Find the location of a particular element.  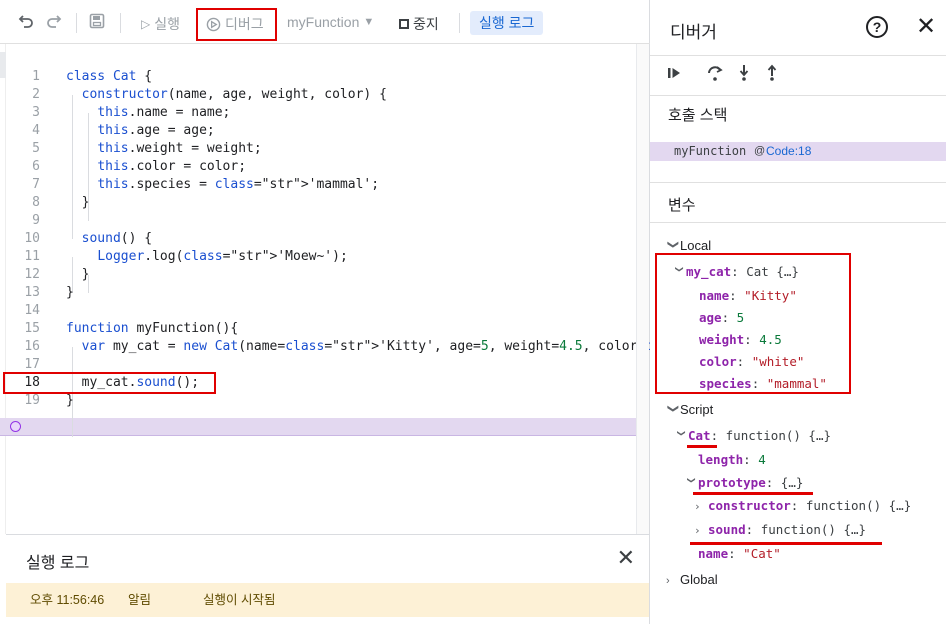

var-sound: › sound: function() {…} is located at coordinates (780, 530).